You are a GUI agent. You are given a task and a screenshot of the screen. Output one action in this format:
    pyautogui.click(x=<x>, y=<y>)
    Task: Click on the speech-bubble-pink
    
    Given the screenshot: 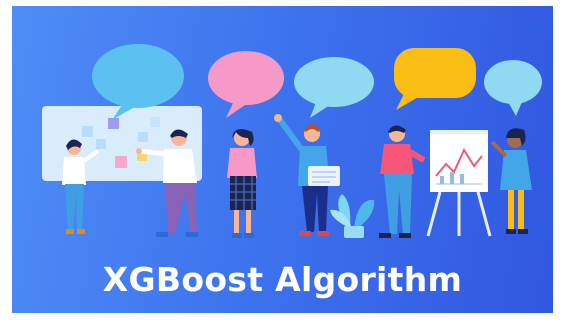 What is the action you would take?
    pyautogui.click(x=246, y=84)
    